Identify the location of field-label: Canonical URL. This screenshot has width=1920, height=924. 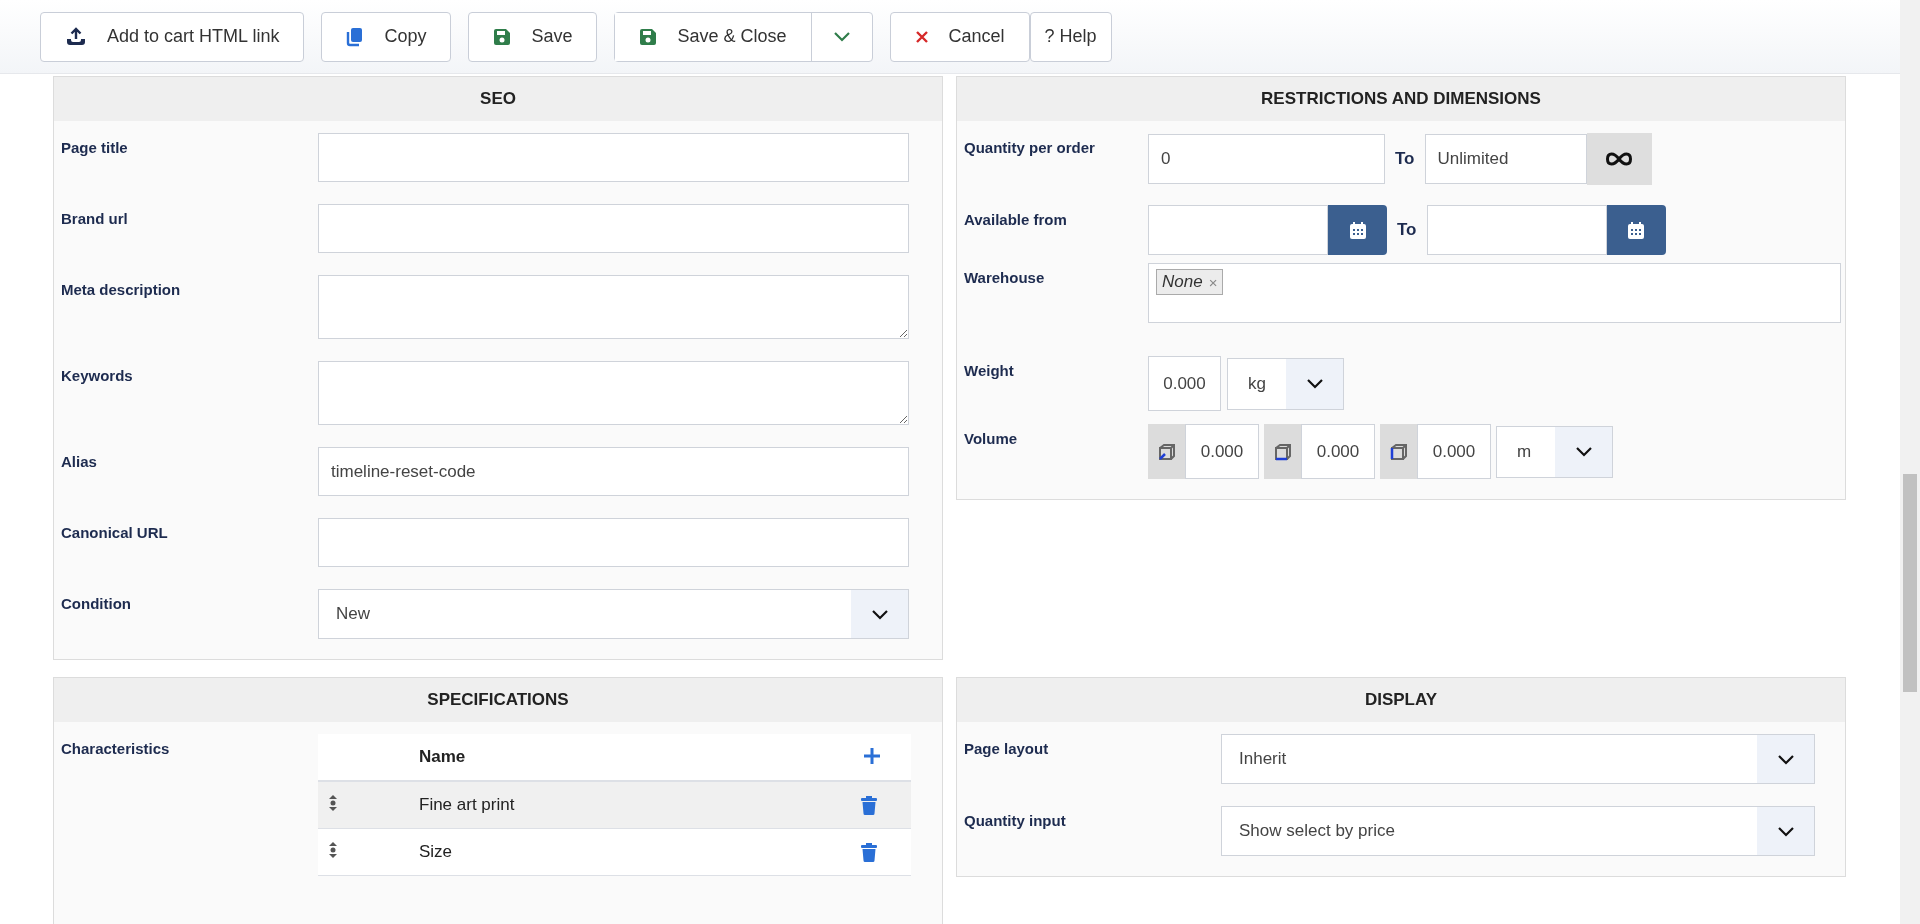
(115, 533).